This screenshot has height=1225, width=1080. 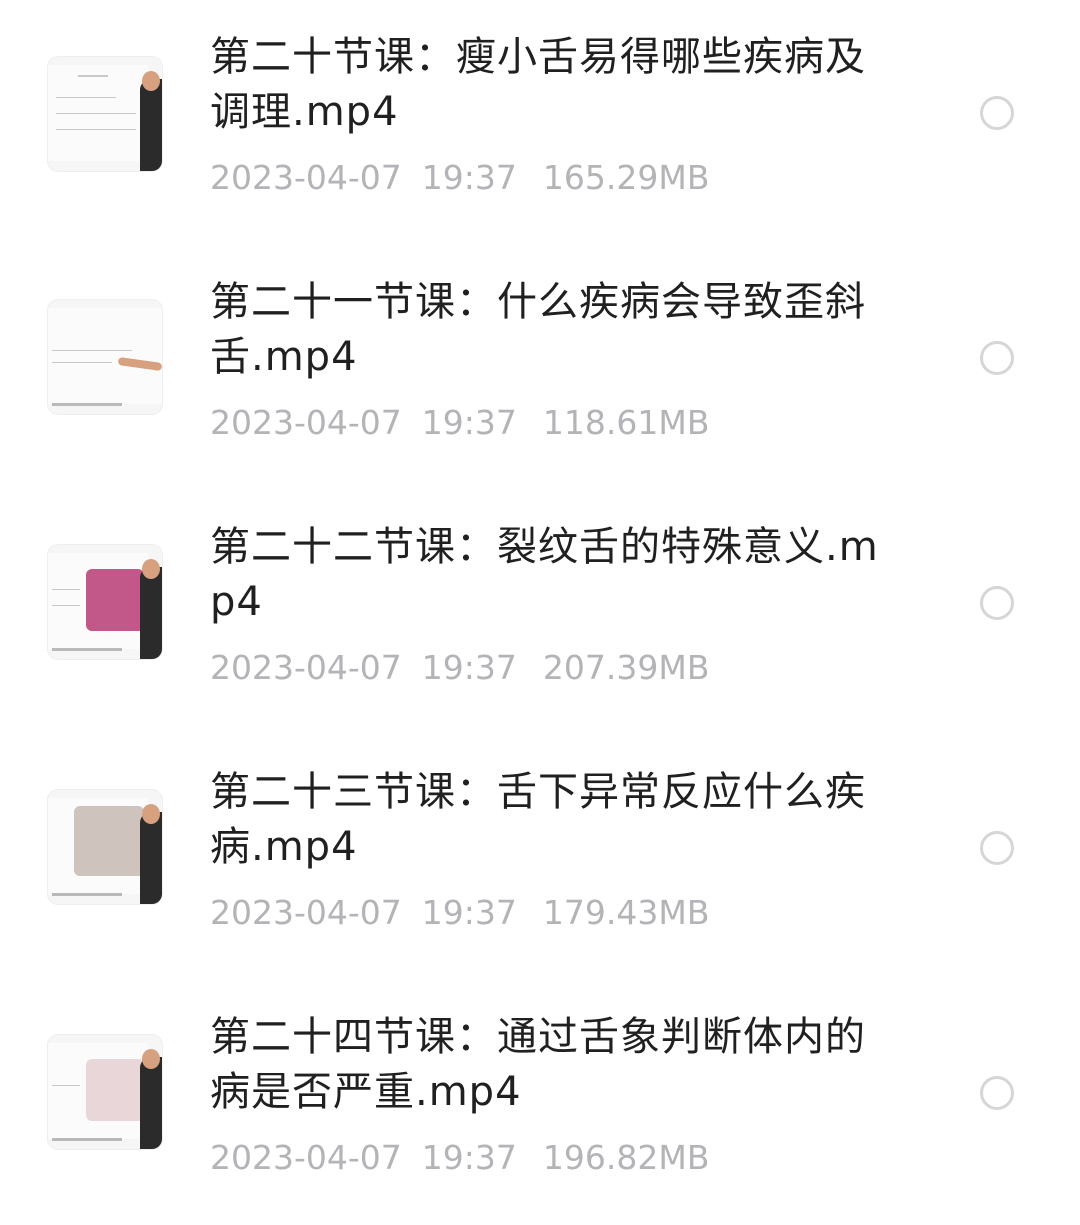 I want to click on file-meta: 2023-04-07 19:37 118.61MB, so click(x=459, y=423).